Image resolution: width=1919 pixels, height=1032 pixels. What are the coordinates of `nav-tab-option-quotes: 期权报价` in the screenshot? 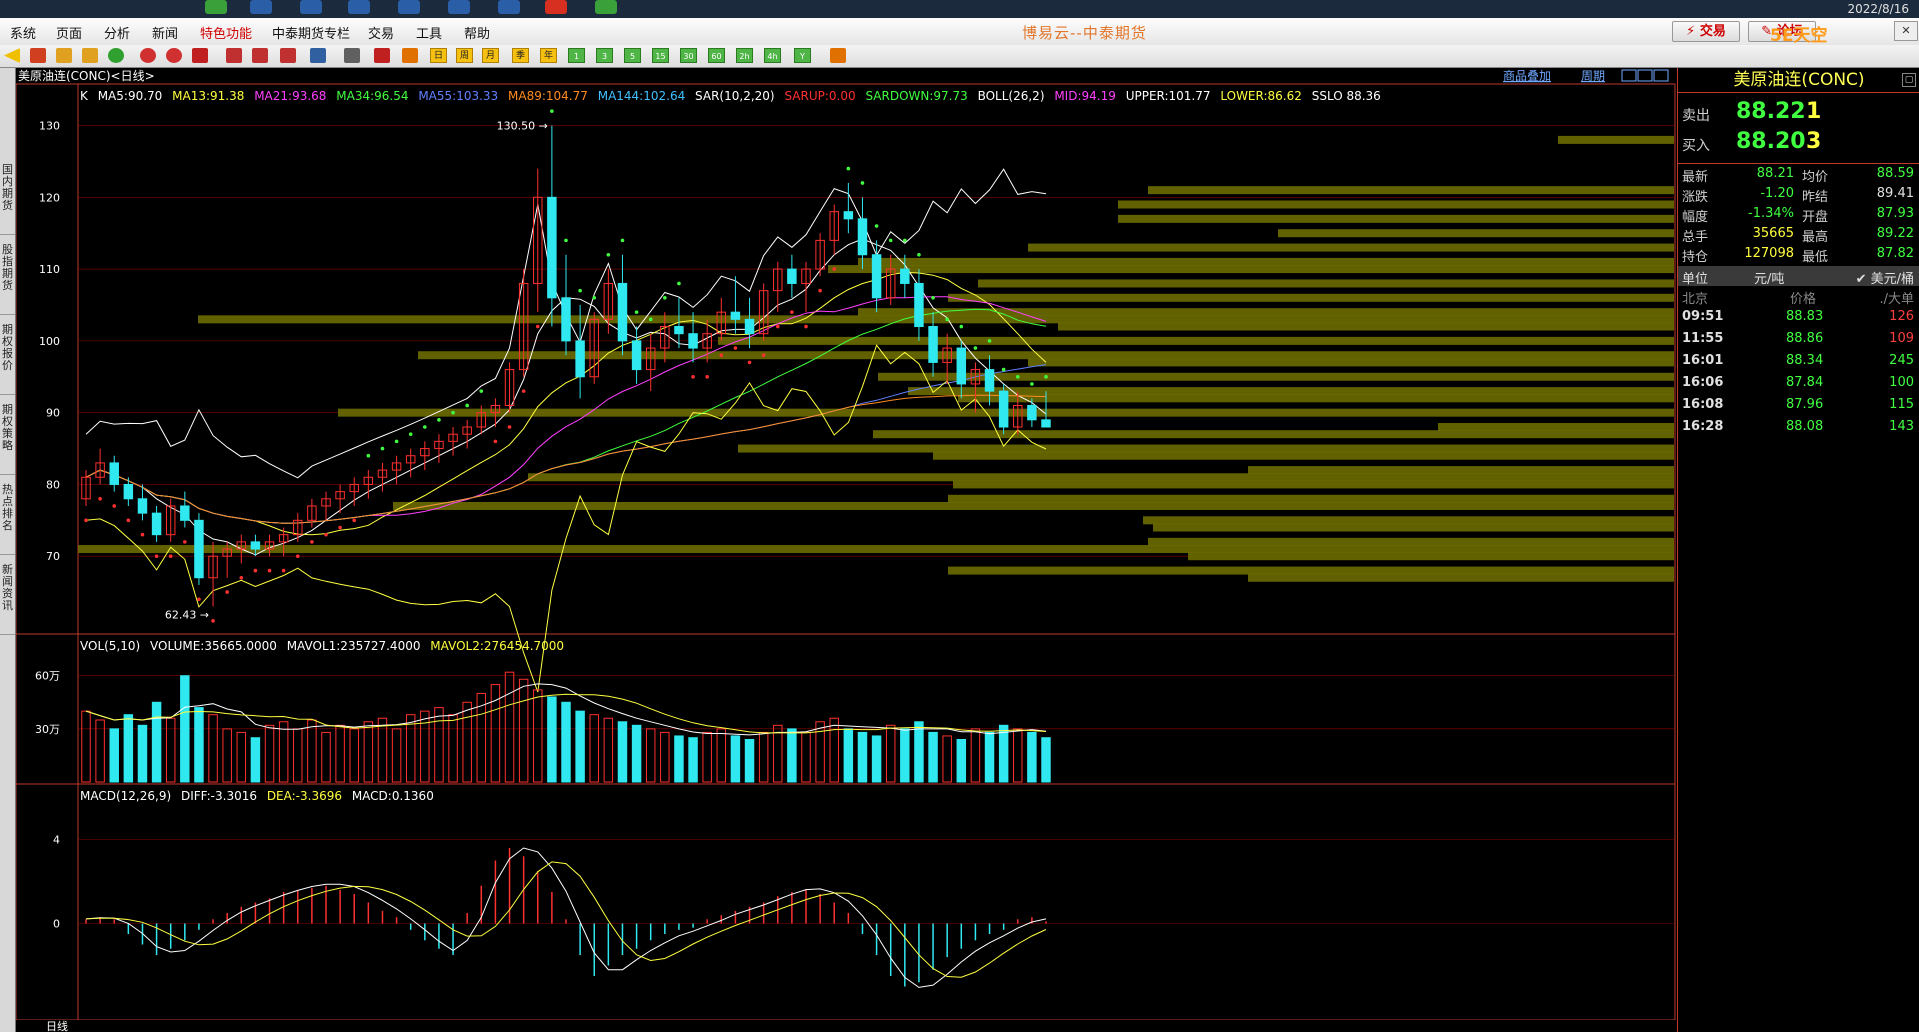 It's located at (7, 357).